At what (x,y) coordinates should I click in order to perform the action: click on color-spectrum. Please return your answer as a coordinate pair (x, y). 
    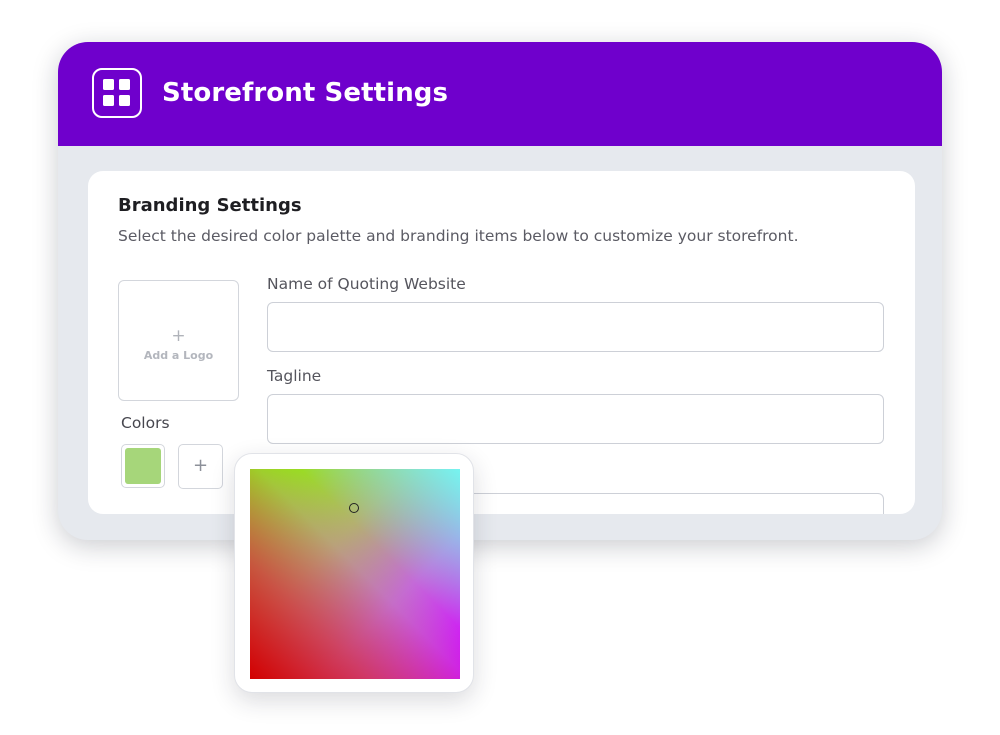
    Looking at the image, I should click on (355, 574).